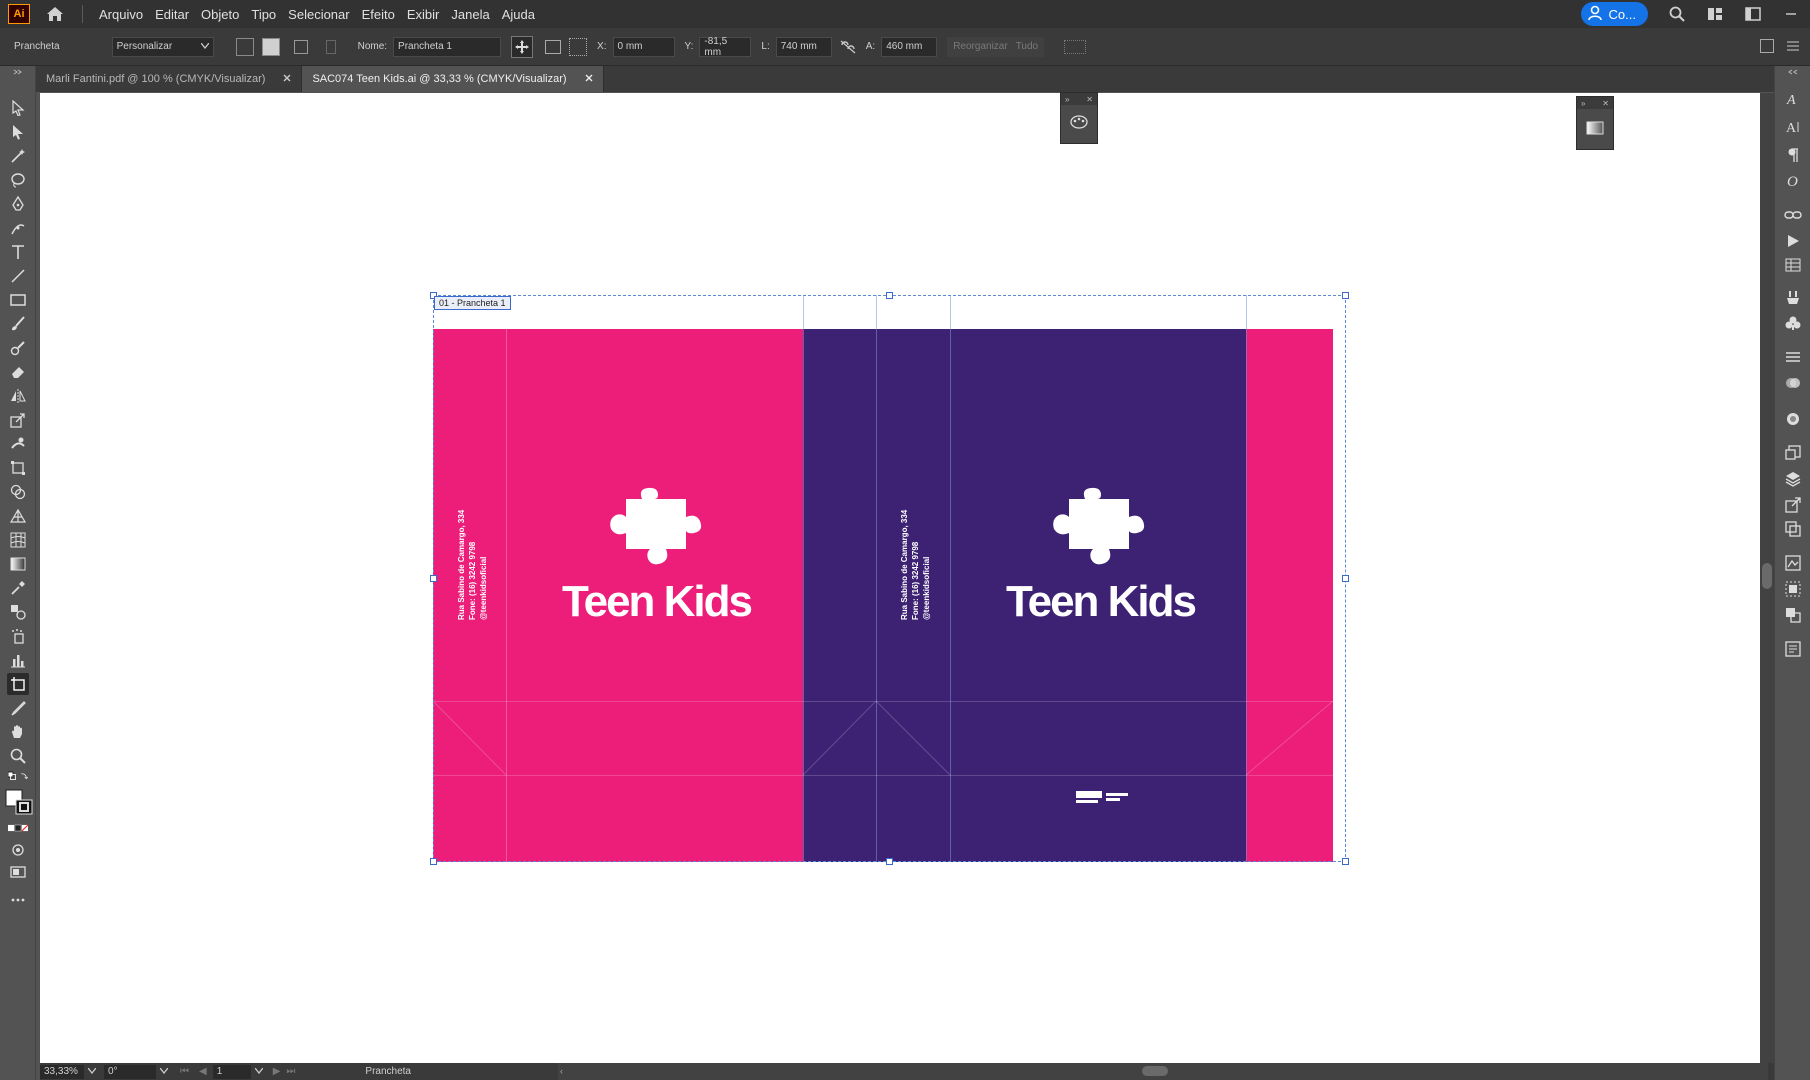 This screenshot has height=1080, width=1810. What do you see at coordinates (996, 46) in the screenshot?
I see `rearrange-button: Reorganizar Tudo` at bounding box center [996, 46].